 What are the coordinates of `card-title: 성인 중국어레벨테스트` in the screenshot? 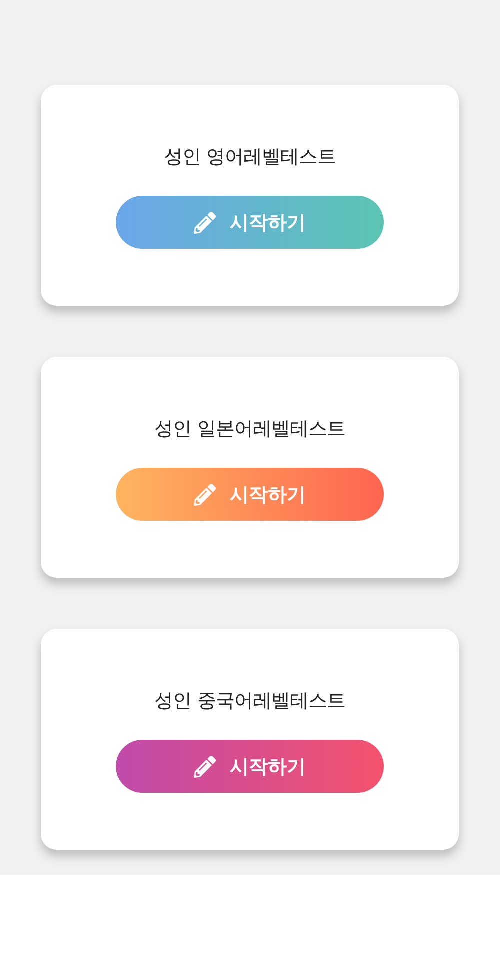 It's located at (250, 701).